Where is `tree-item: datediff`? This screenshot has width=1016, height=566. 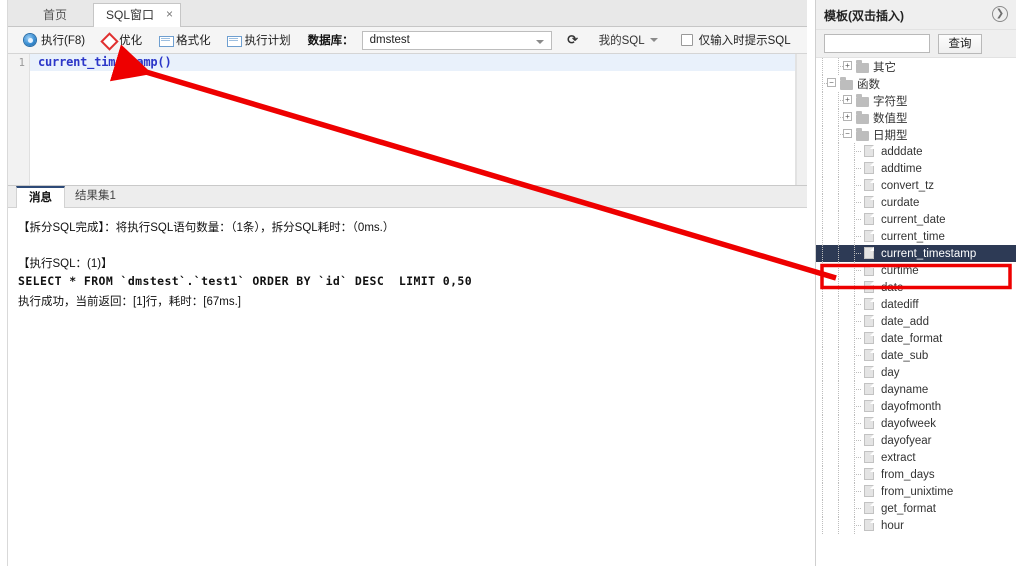
tree-item: datediff is located at coordinates (916, 304).